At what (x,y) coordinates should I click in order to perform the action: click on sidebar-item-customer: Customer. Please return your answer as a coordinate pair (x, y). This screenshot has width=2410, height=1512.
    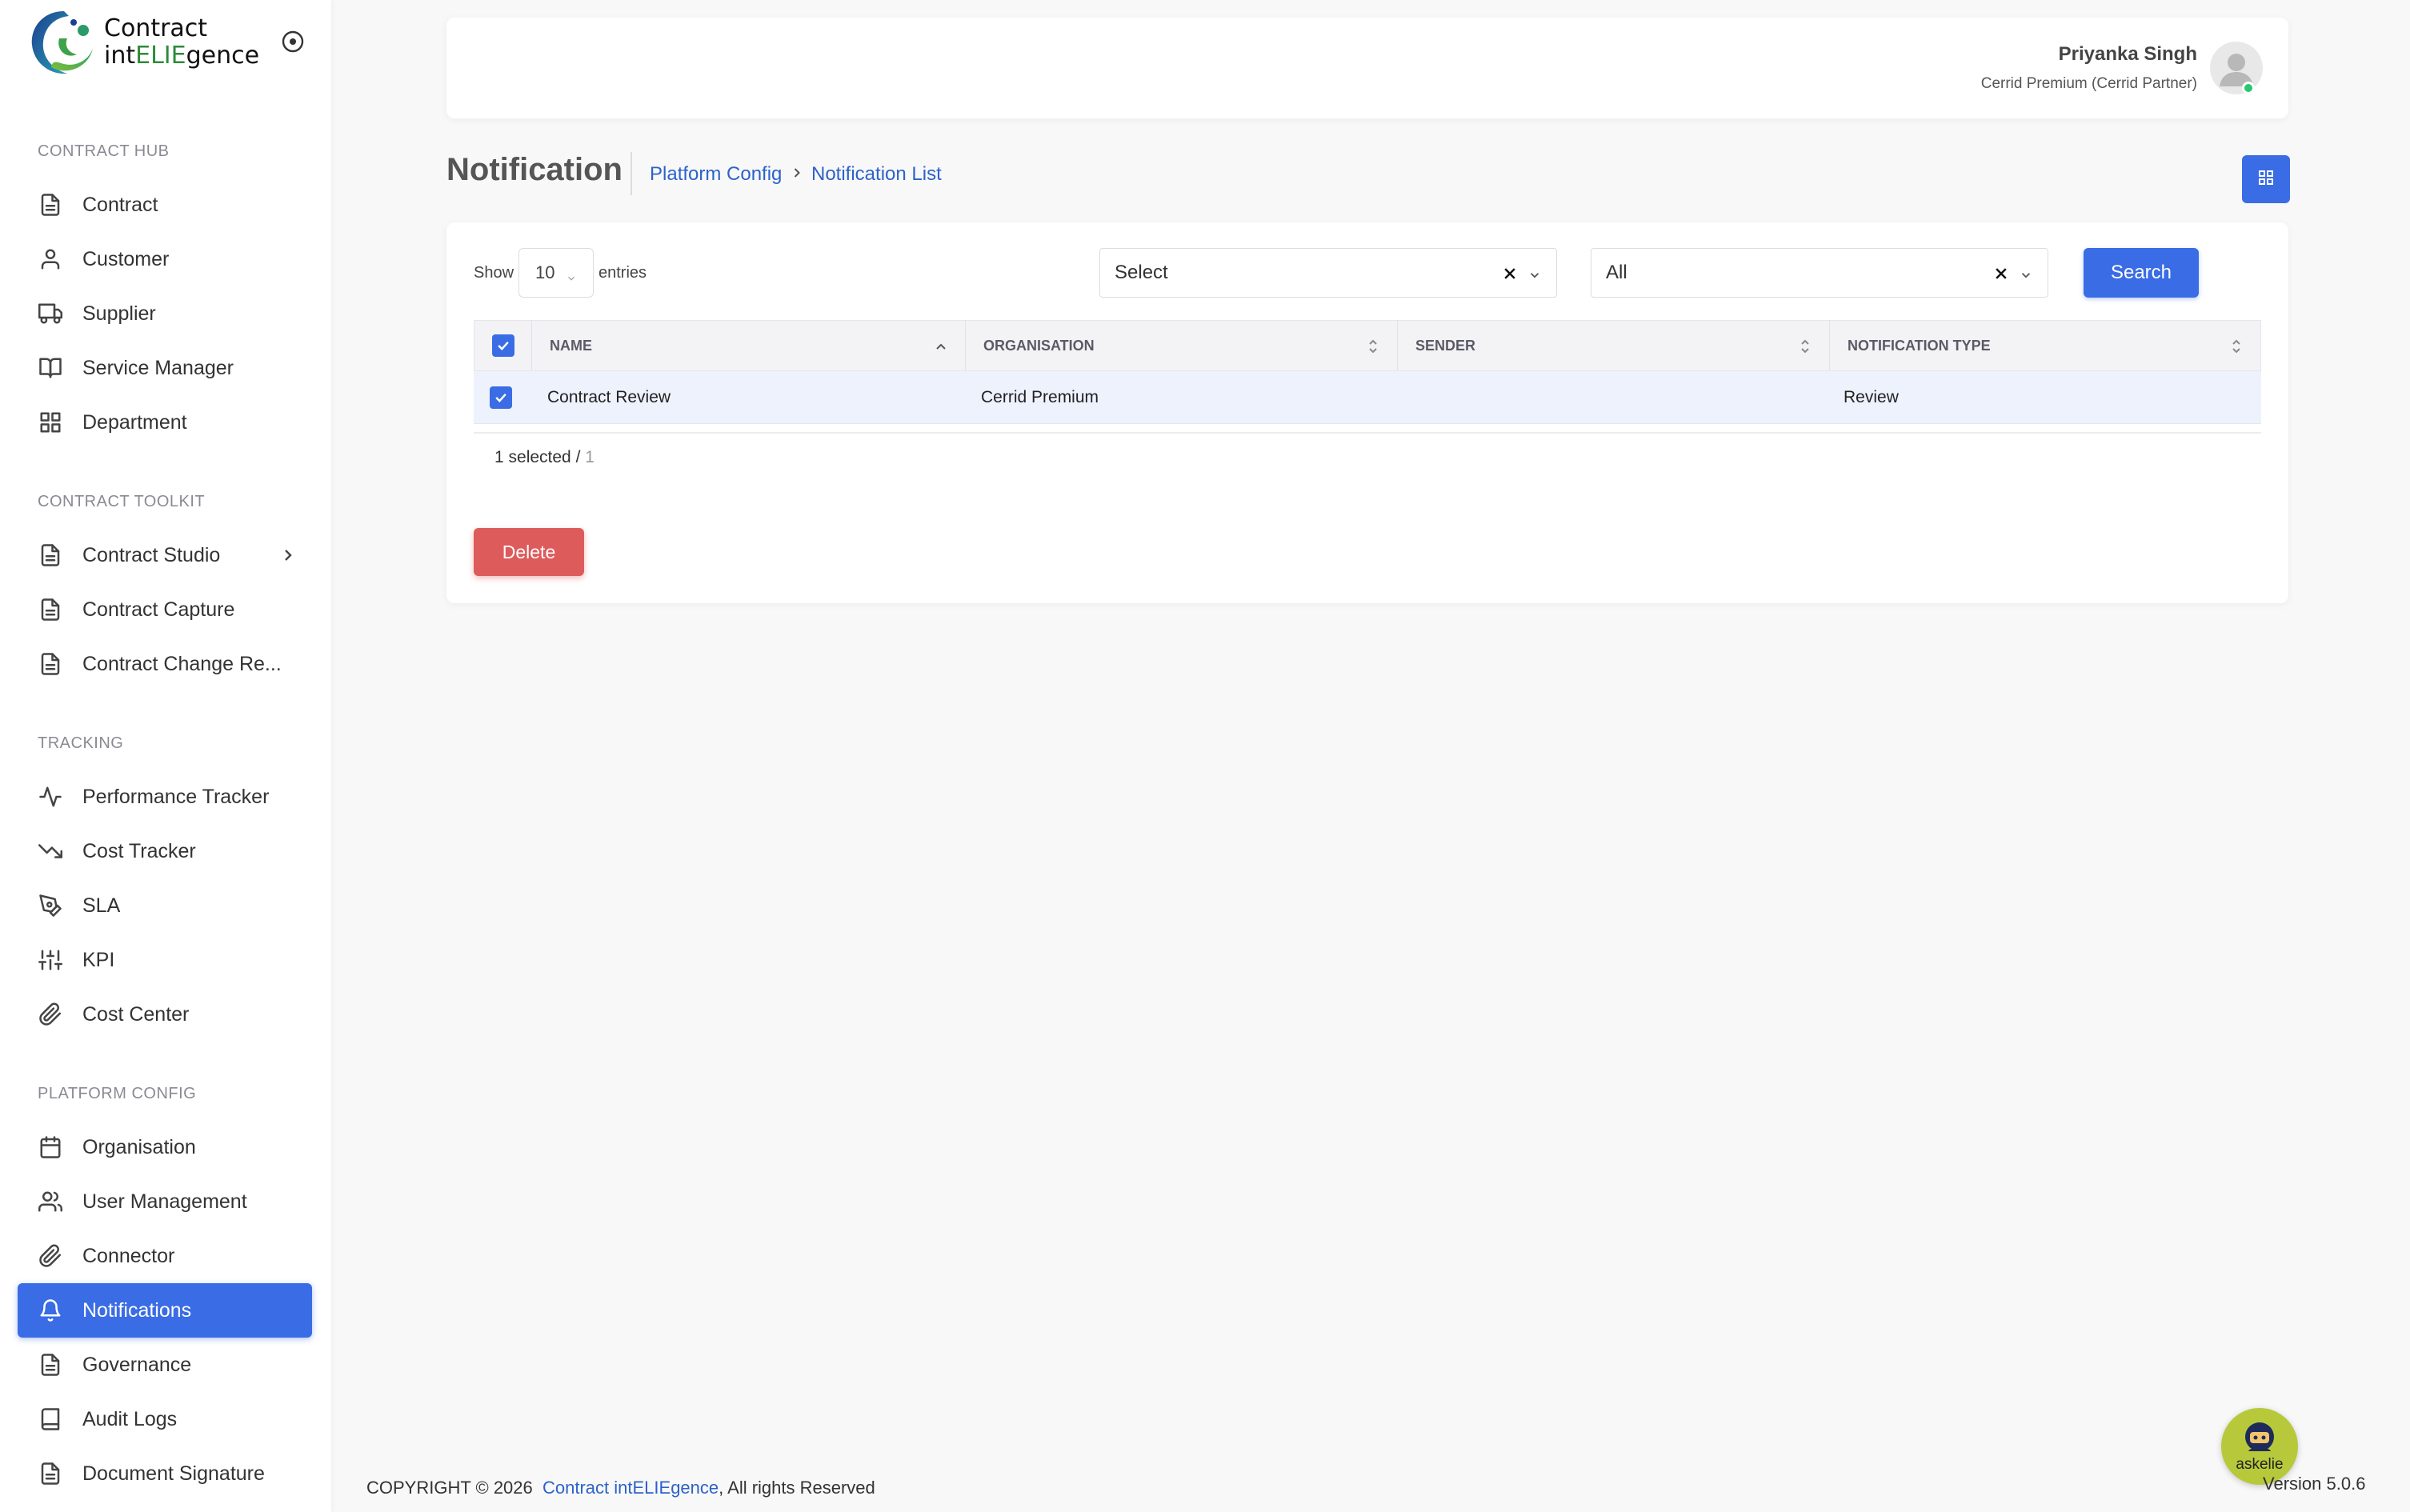
    Looking at the image, I should click on (165, 259).